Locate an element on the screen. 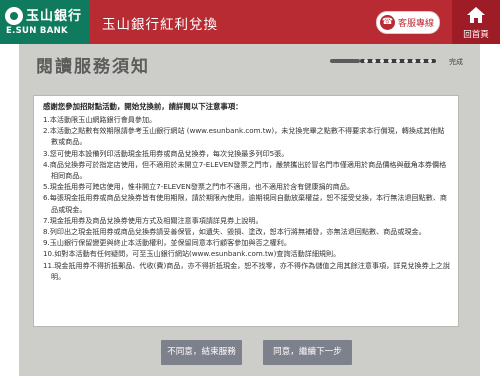  header: 玉山銀行 E.SUN BANK 玉山銀行紅利兌換 ☎ 客服專線 回首頁 is located at coordinates (250, 22).